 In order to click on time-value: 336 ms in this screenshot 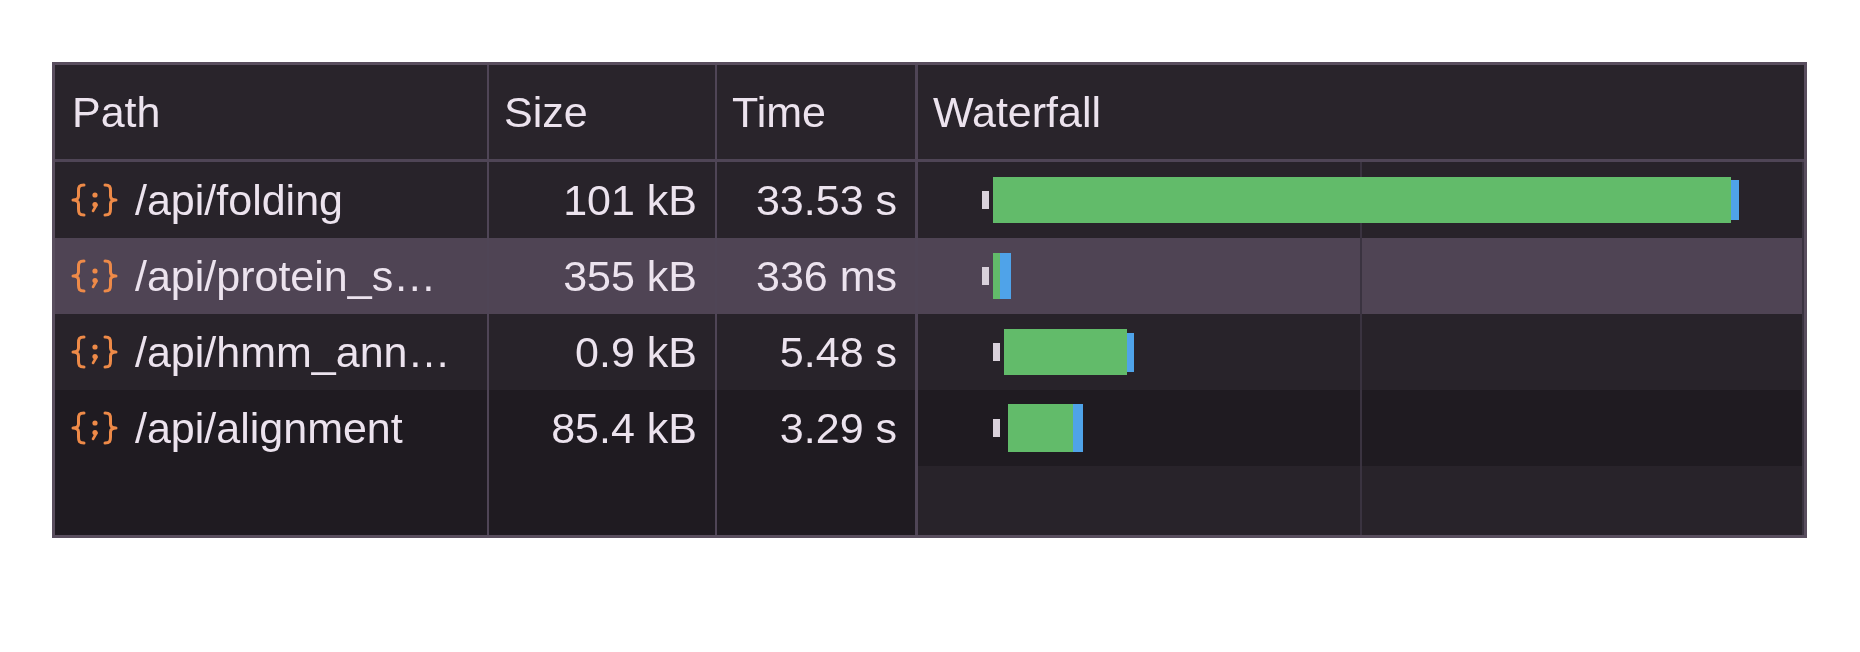, I will do `click(826, 276)`.